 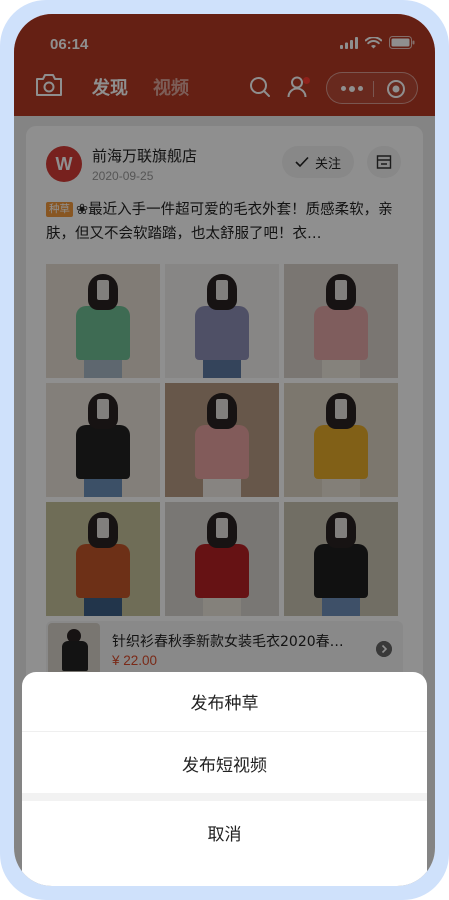 What do you see at coordinates (224, 702) in the screenshot?
I see `publish-grass-button: 发布种草` at bounding box center [224, 702].